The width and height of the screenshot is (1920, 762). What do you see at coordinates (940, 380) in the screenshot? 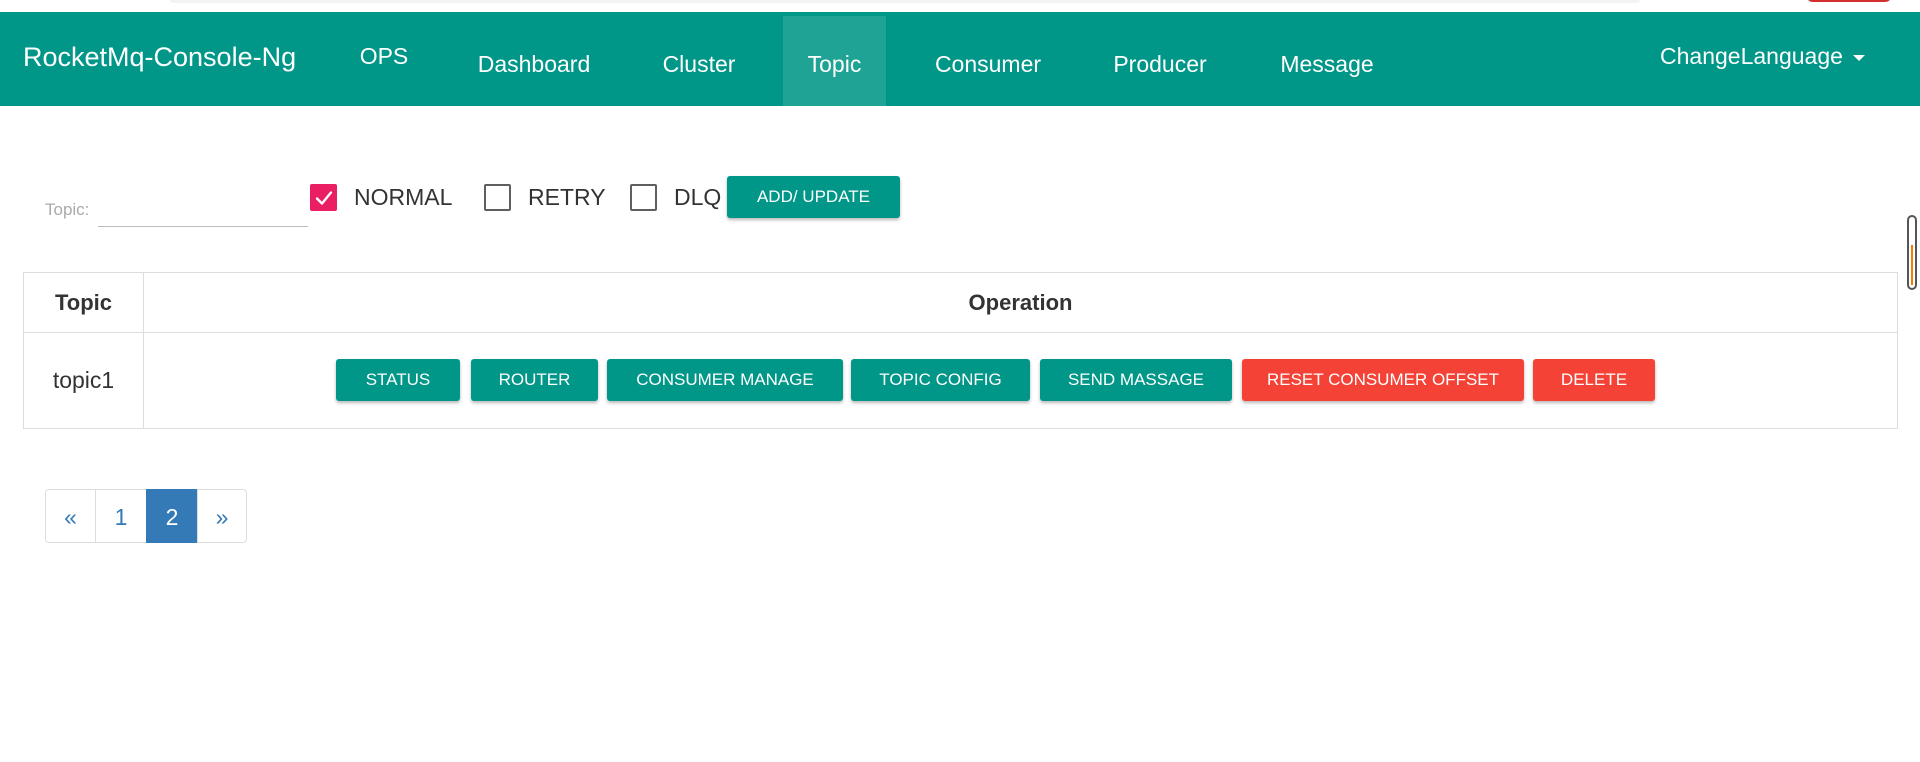
I see `topic-config-button: TOPIC CONFIG` at bounding box center [940, 380].